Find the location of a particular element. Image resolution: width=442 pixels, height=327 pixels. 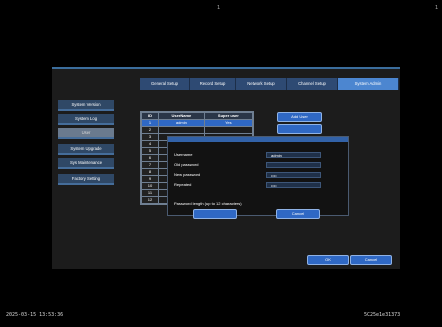

tab-record-setup: Record Setup is located at coordinates (213, 84).